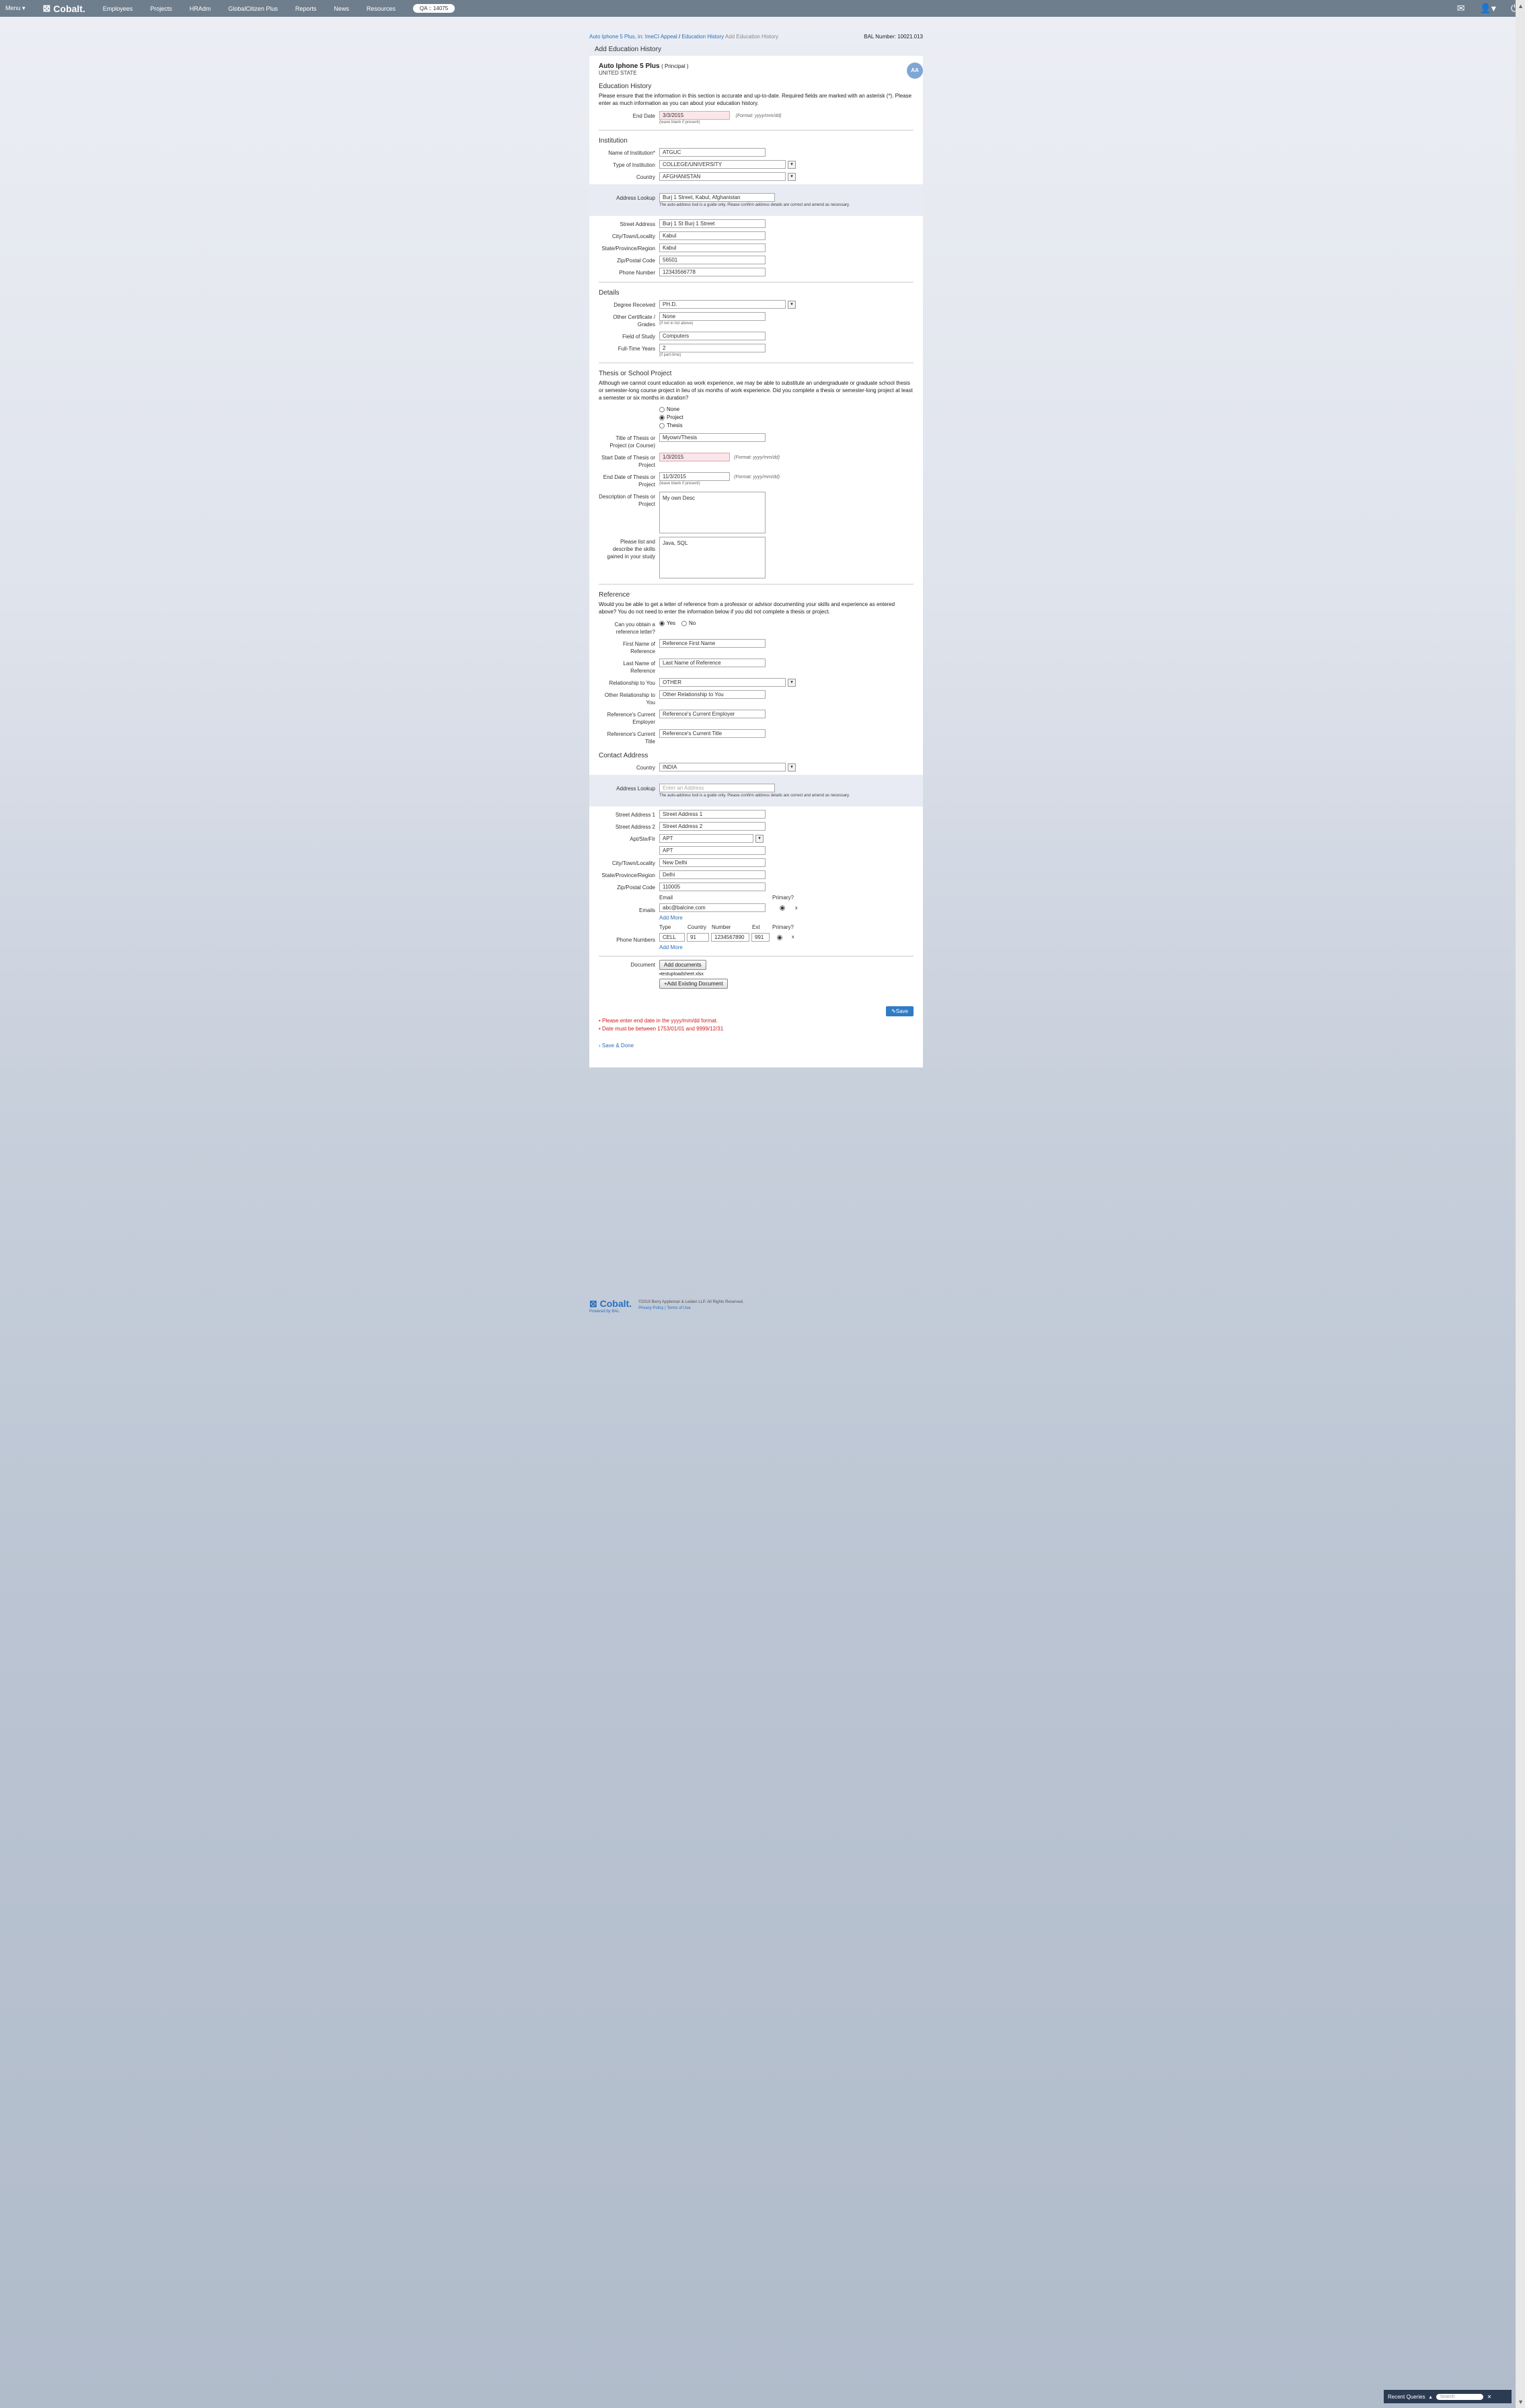 The image size is (1525, 2408). What do you see at coordinates (712, 694) in the screenshot?
I see `ref-other-rel-input: Other Relationship to You` at bounding box center [712, 694].